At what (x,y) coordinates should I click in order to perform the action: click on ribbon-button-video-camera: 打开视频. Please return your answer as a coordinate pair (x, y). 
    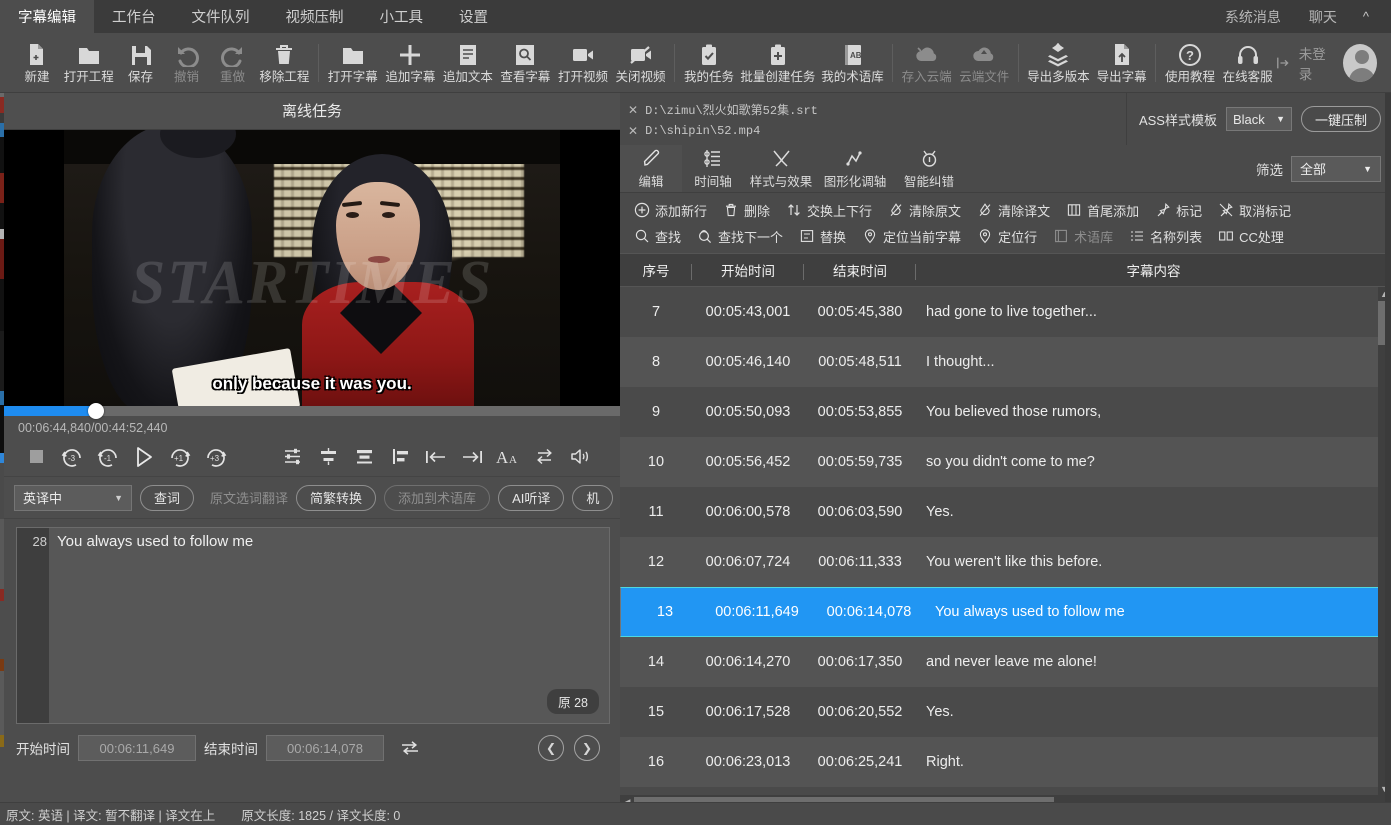
    Looking at the image, I should click on (583, 63).